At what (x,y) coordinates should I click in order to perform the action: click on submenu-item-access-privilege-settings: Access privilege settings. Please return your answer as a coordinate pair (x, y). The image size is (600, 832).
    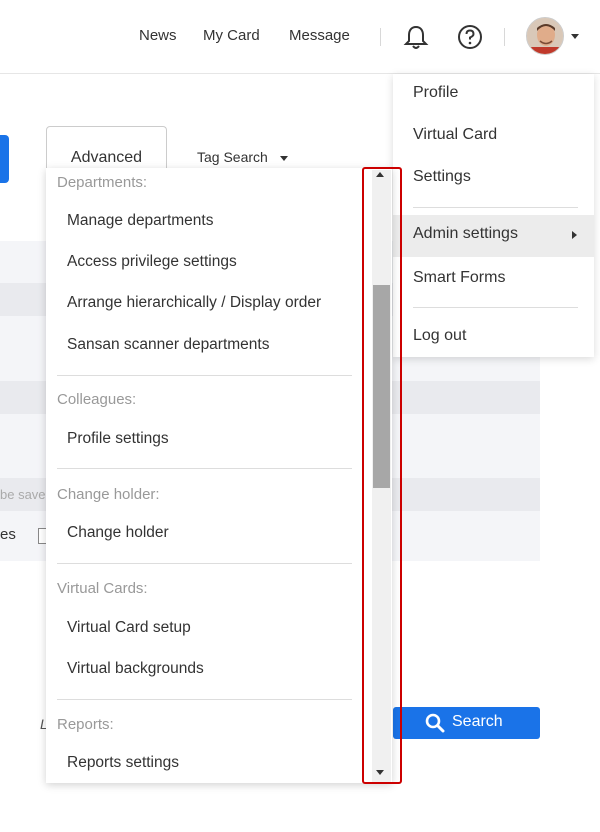
    Looking at the image, I should click on (206, 262).